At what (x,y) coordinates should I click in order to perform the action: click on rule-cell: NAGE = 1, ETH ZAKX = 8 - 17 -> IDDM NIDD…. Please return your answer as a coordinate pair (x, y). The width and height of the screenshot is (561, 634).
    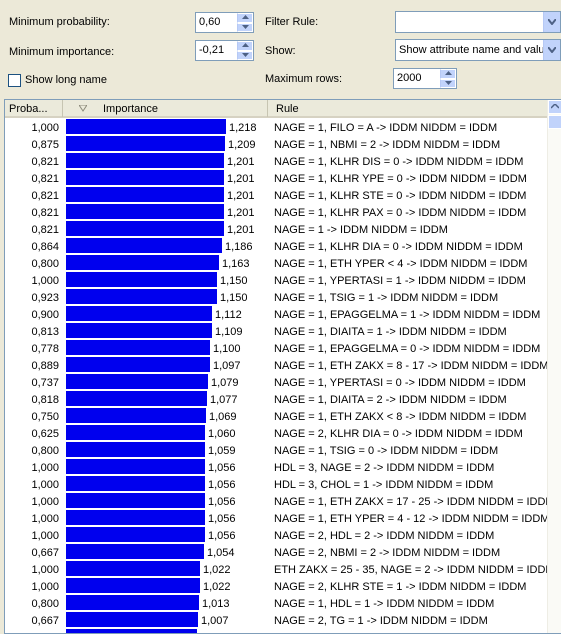
    Looking at the image, I should click on (411, 366).